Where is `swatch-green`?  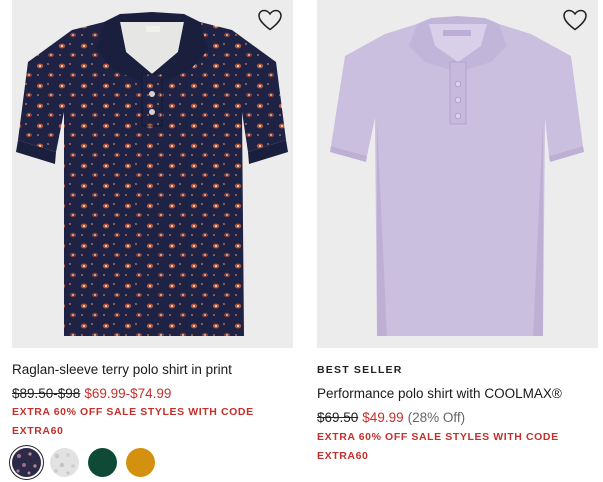 swatch-green is located at coordinates (102, 462).